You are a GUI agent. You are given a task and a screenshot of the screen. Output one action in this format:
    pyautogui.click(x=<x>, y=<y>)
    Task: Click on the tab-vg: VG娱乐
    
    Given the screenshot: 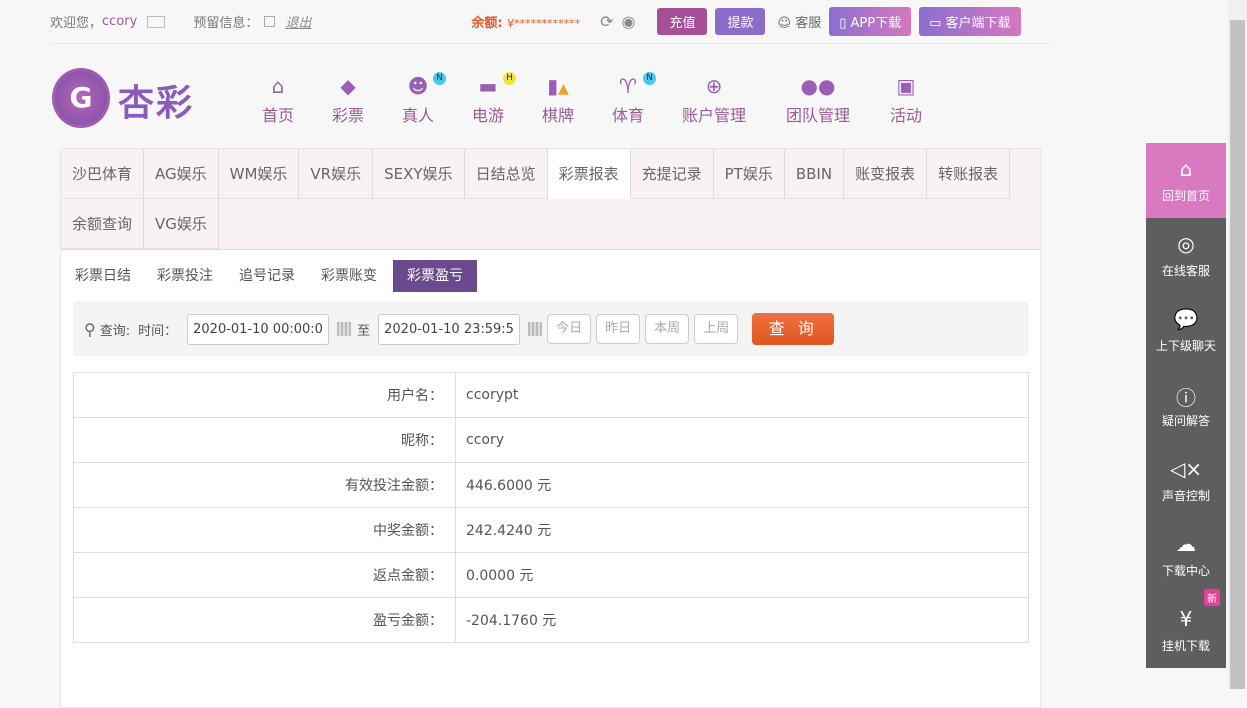 What is the action you would take?
    pyautogui.click(x=181, y=224)
    